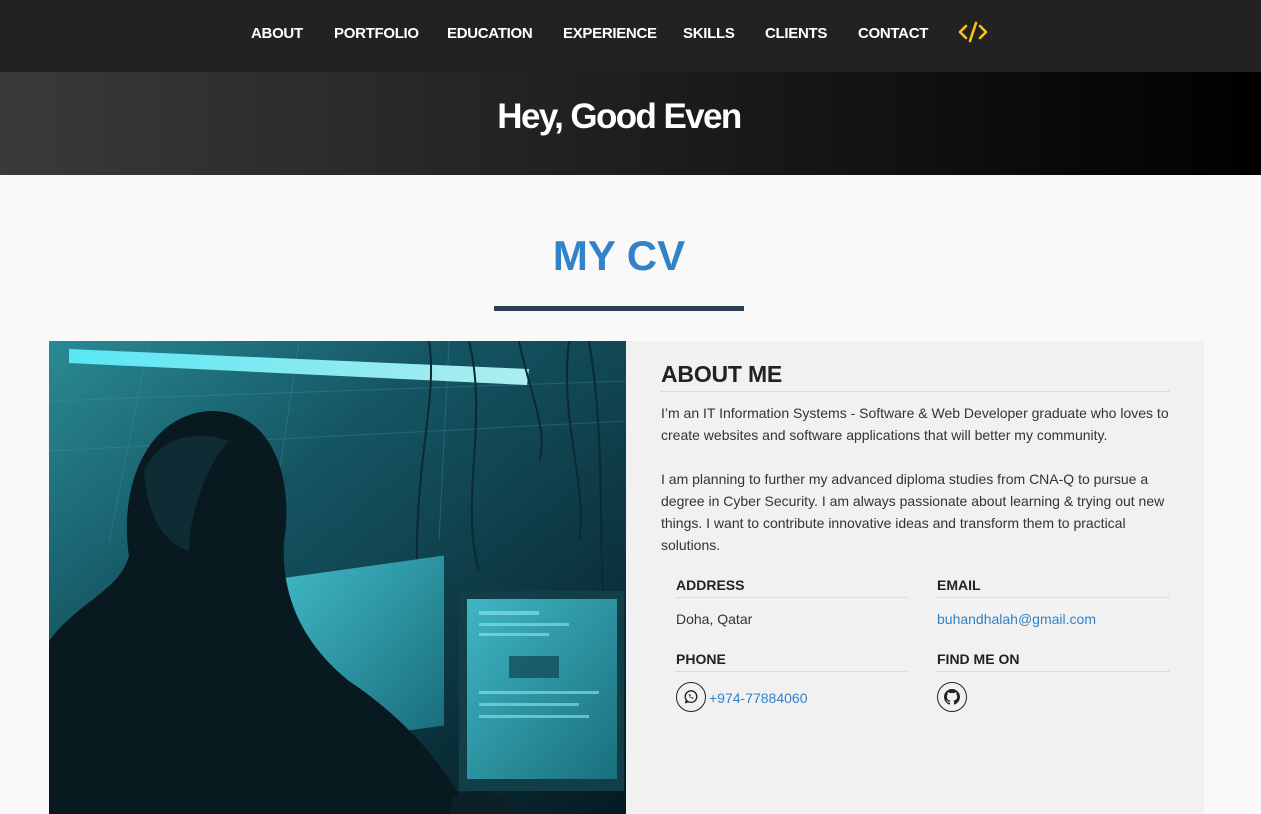 The image size is (1261, 814). Describe the element at coordinates (1053, 597) in the screenshot. I see `email-divider` at that location.